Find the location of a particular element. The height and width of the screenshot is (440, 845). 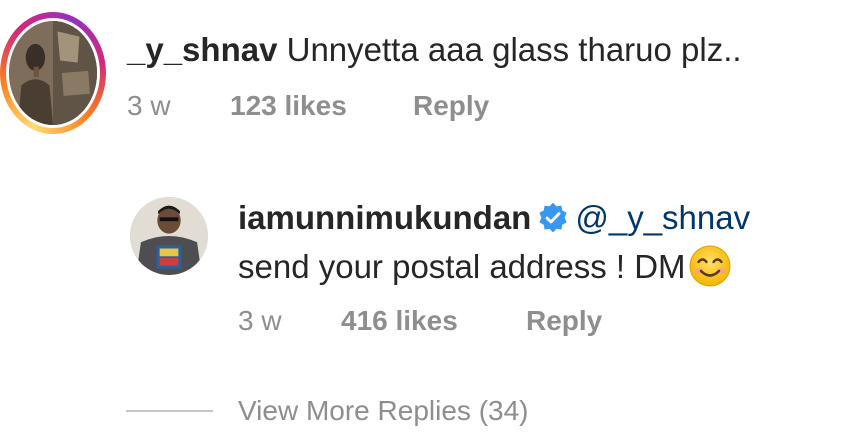

reply-text-line: send your postal address ! DM is located at coordinates (485, 266).